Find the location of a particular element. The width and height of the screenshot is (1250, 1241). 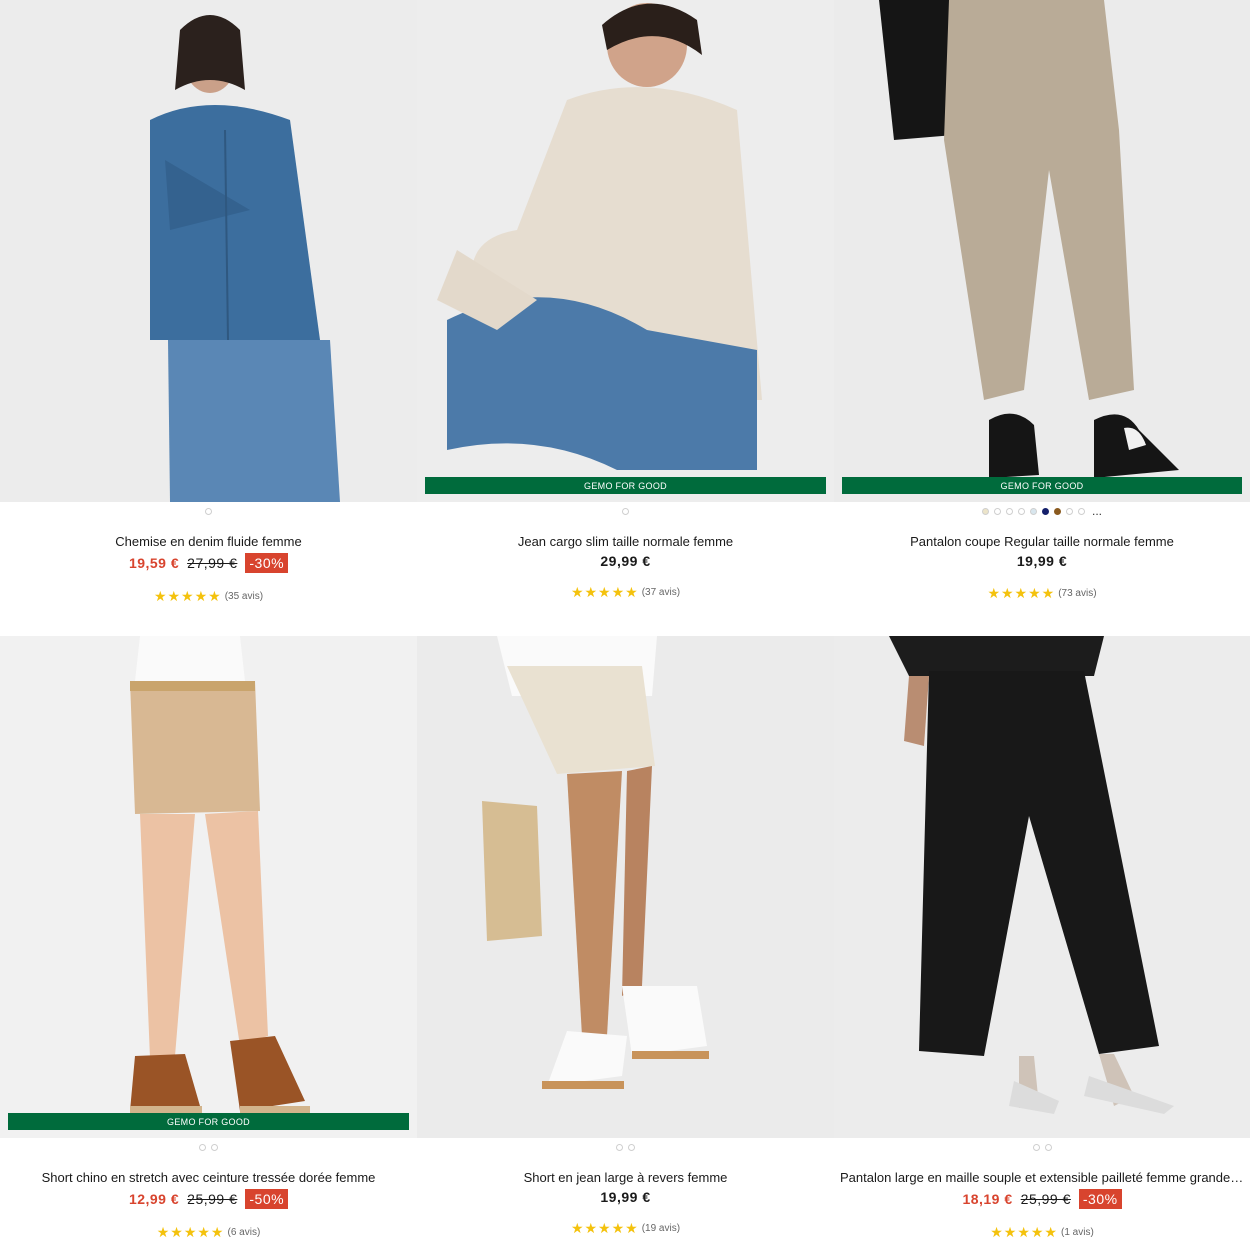

product-name: Chemise en denim fluide femme is located at coordinates (208, 541).